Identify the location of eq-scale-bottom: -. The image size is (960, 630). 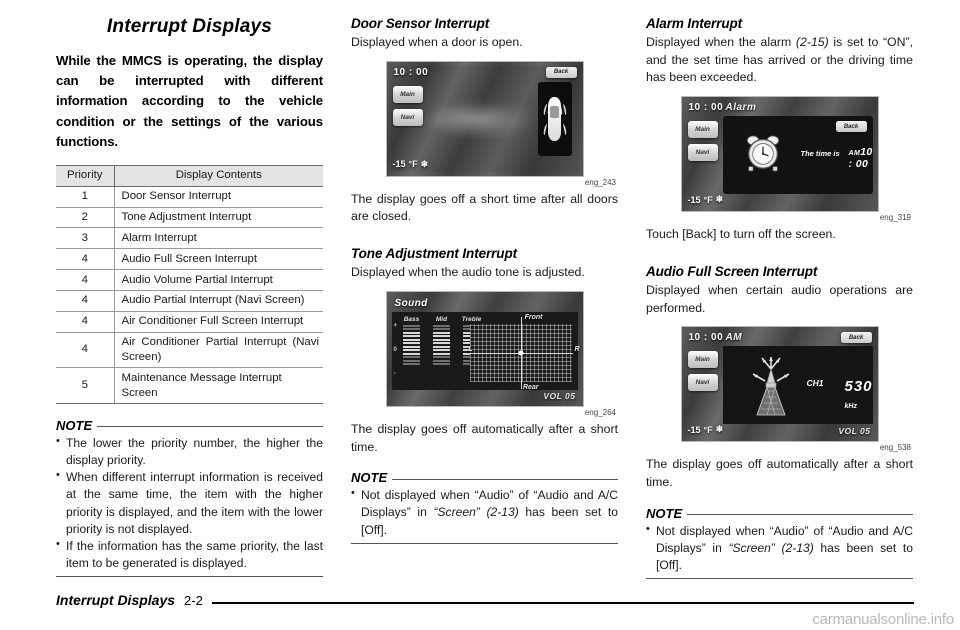
(394, 373).